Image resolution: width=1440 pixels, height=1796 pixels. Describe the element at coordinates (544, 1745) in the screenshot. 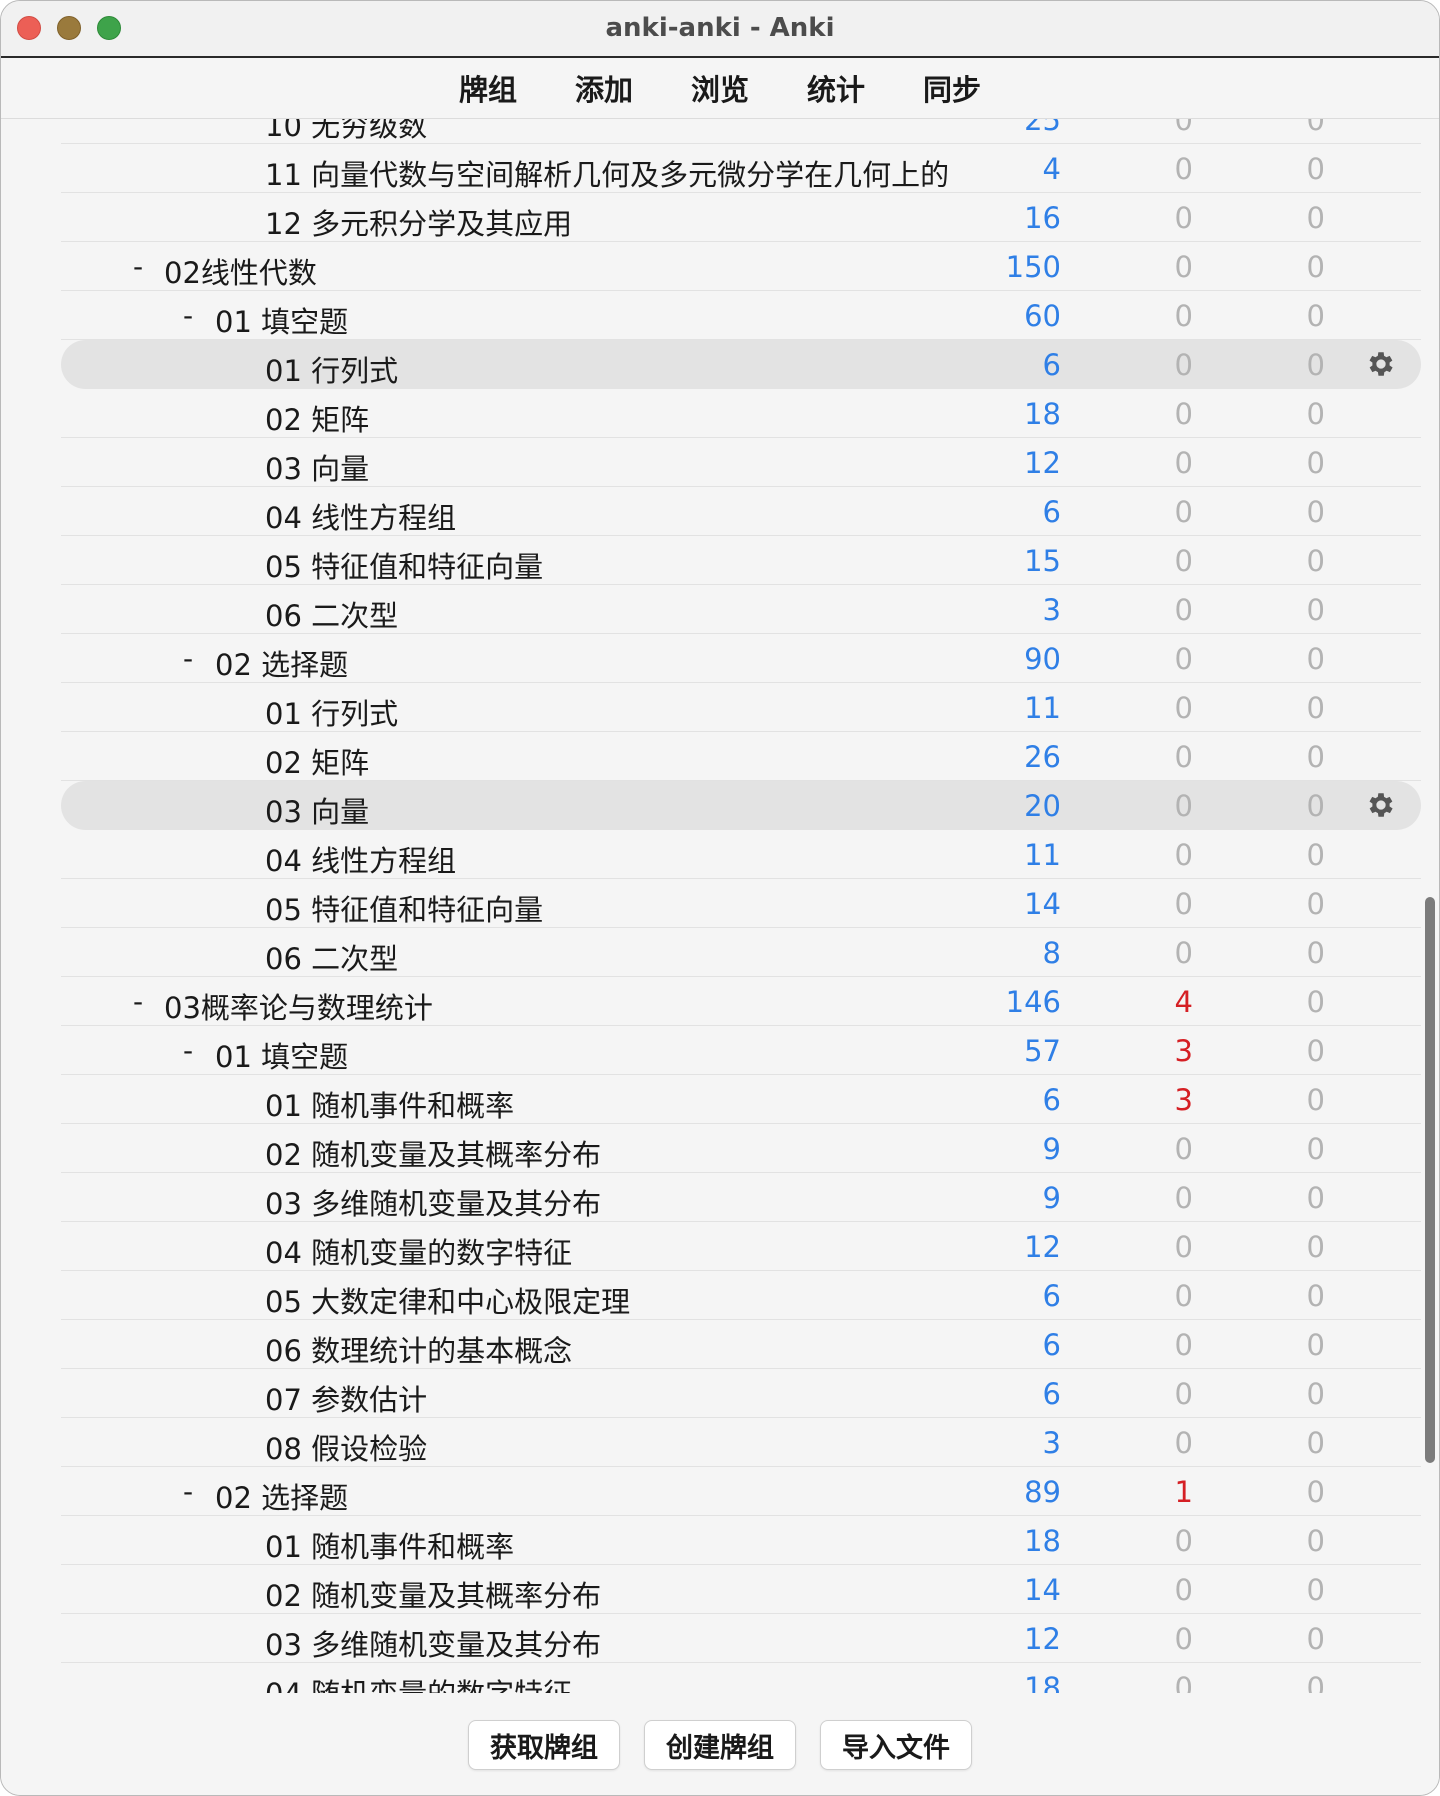

I see `get-shared-button: 获取牌组` at that location.